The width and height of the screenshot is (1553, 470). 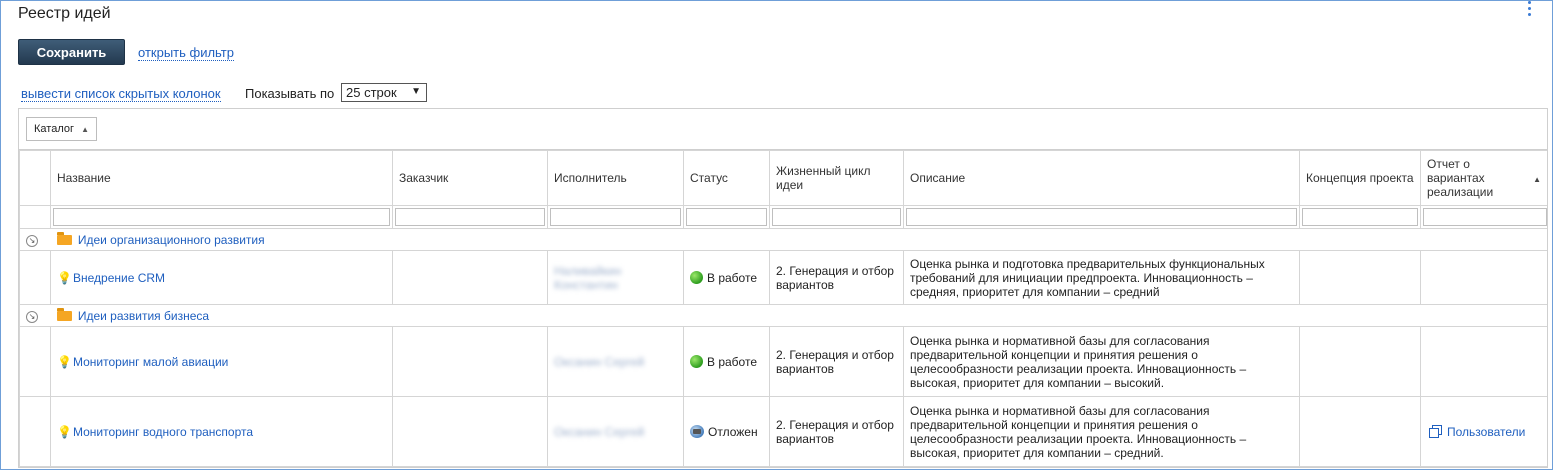 I want to click on filter-cell-status, so click(x=726, y=217).